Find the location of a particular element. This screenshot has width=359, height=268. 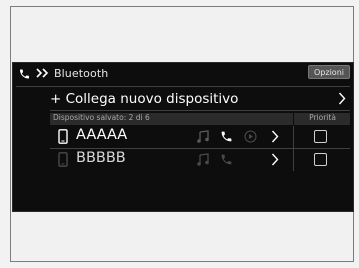

add-device-row: + Collega nuovo dispositivo is located at coordinates (183, 99).